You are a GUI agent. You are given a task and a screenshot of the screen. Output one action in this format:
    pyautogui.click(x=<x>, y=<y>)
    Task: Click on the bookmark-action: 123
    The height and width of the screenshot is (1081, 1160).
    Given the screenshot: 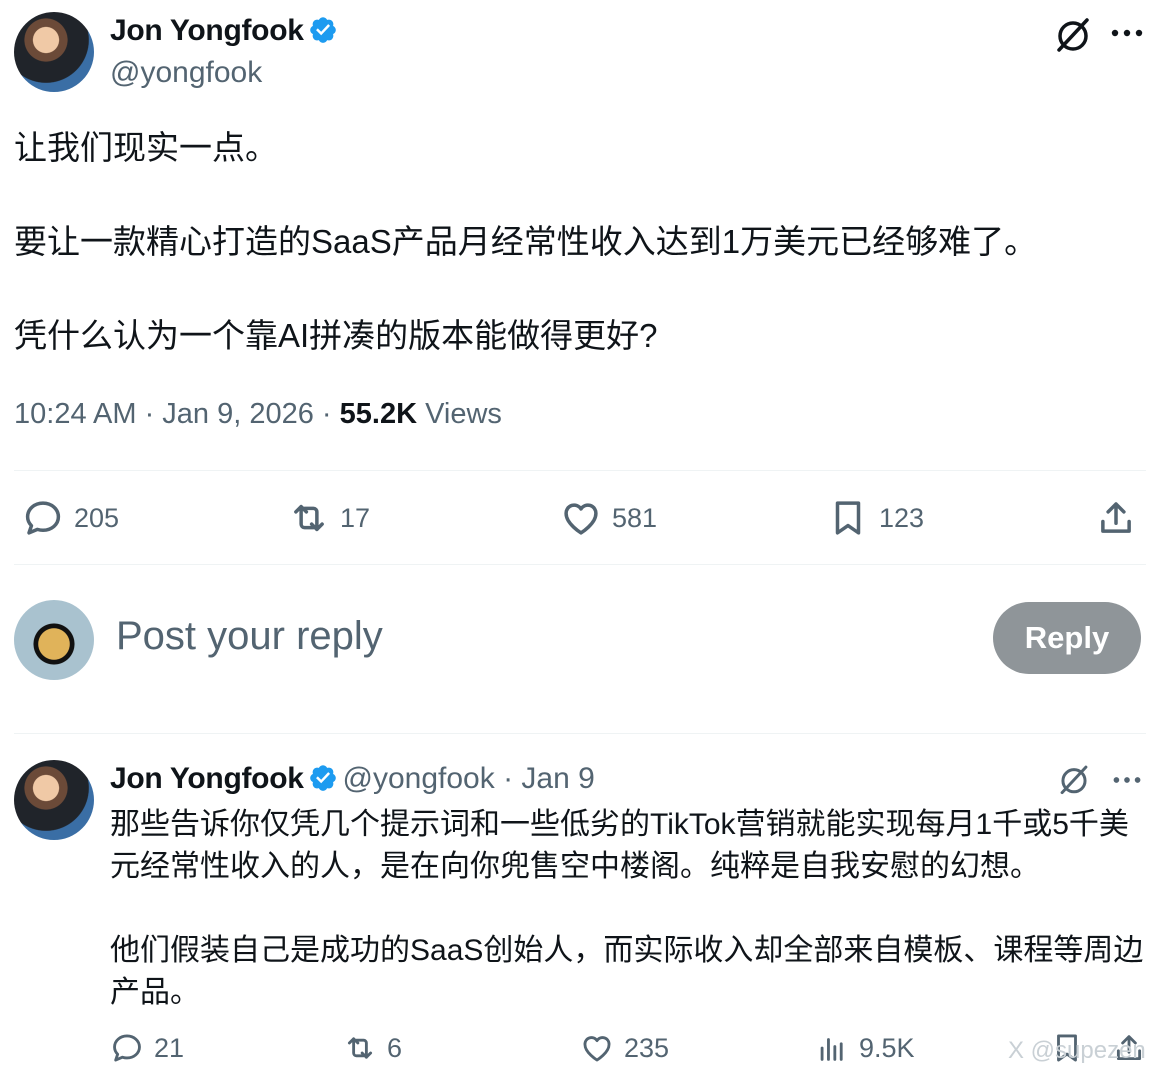 What is the action you would take?
    pyautogui.click(x=875, y=518)
    